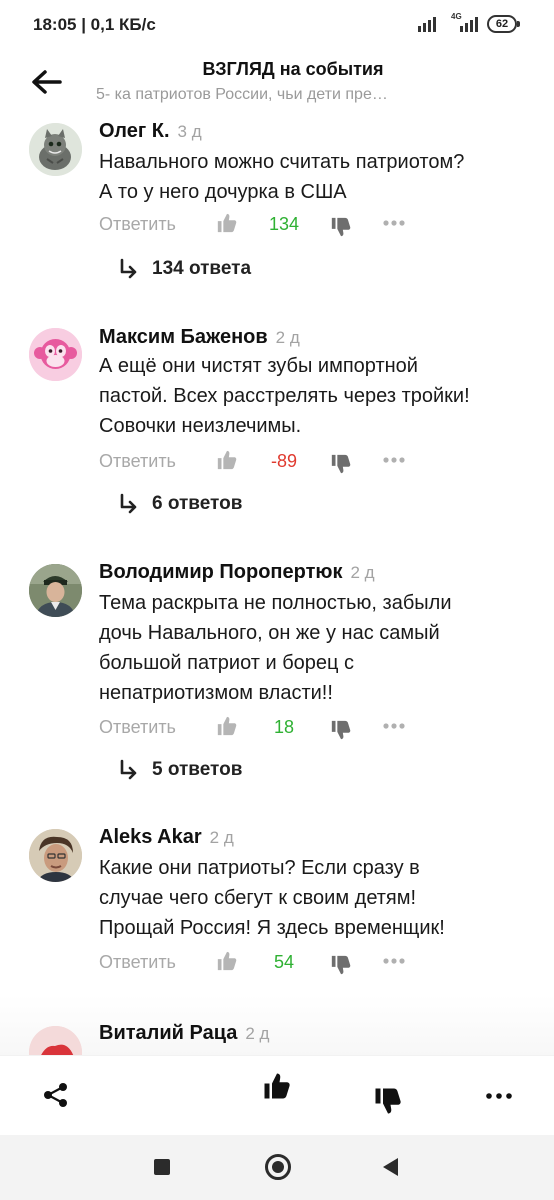 Image resolution: width=554 pixels, height=1200 pixels. I want to click on back-arrow-icon, so click(47, 82).